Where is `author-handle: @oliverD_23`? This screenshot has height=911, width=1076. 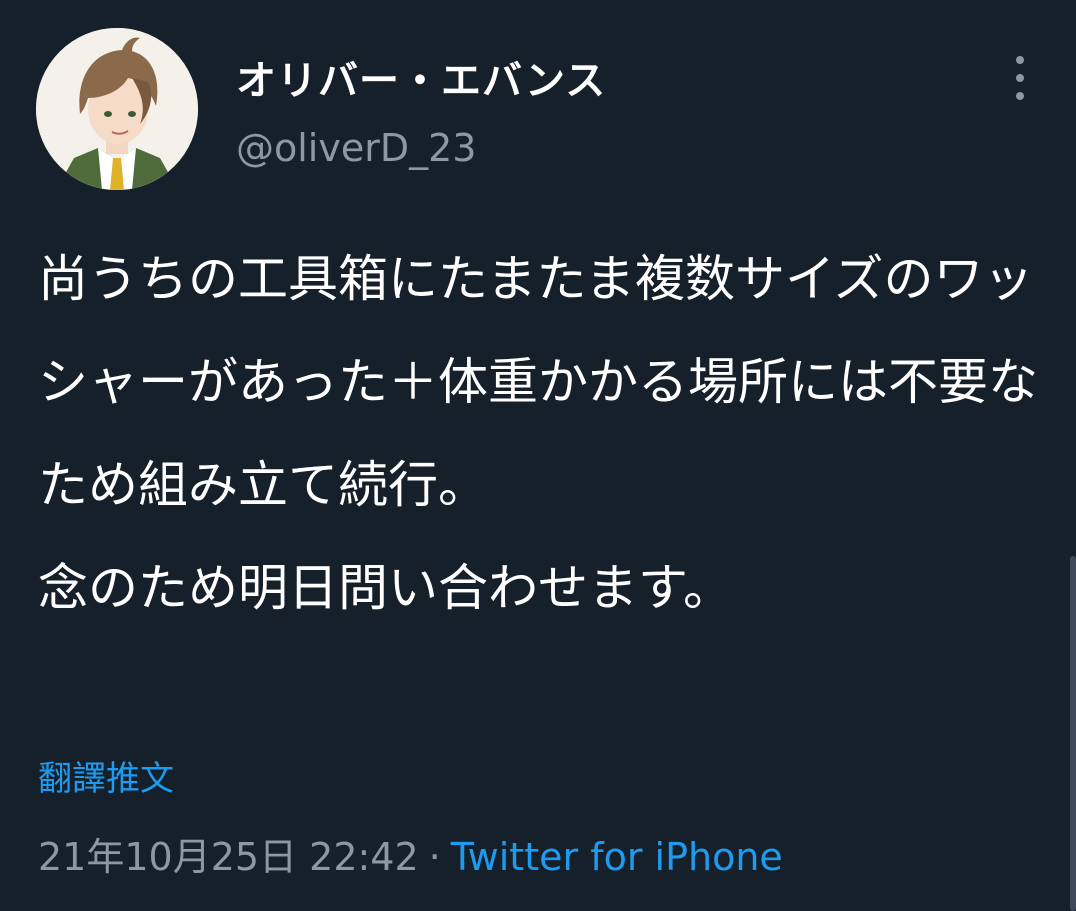 author-handle: @oliverD_23 is located at coordinates (356, 148).